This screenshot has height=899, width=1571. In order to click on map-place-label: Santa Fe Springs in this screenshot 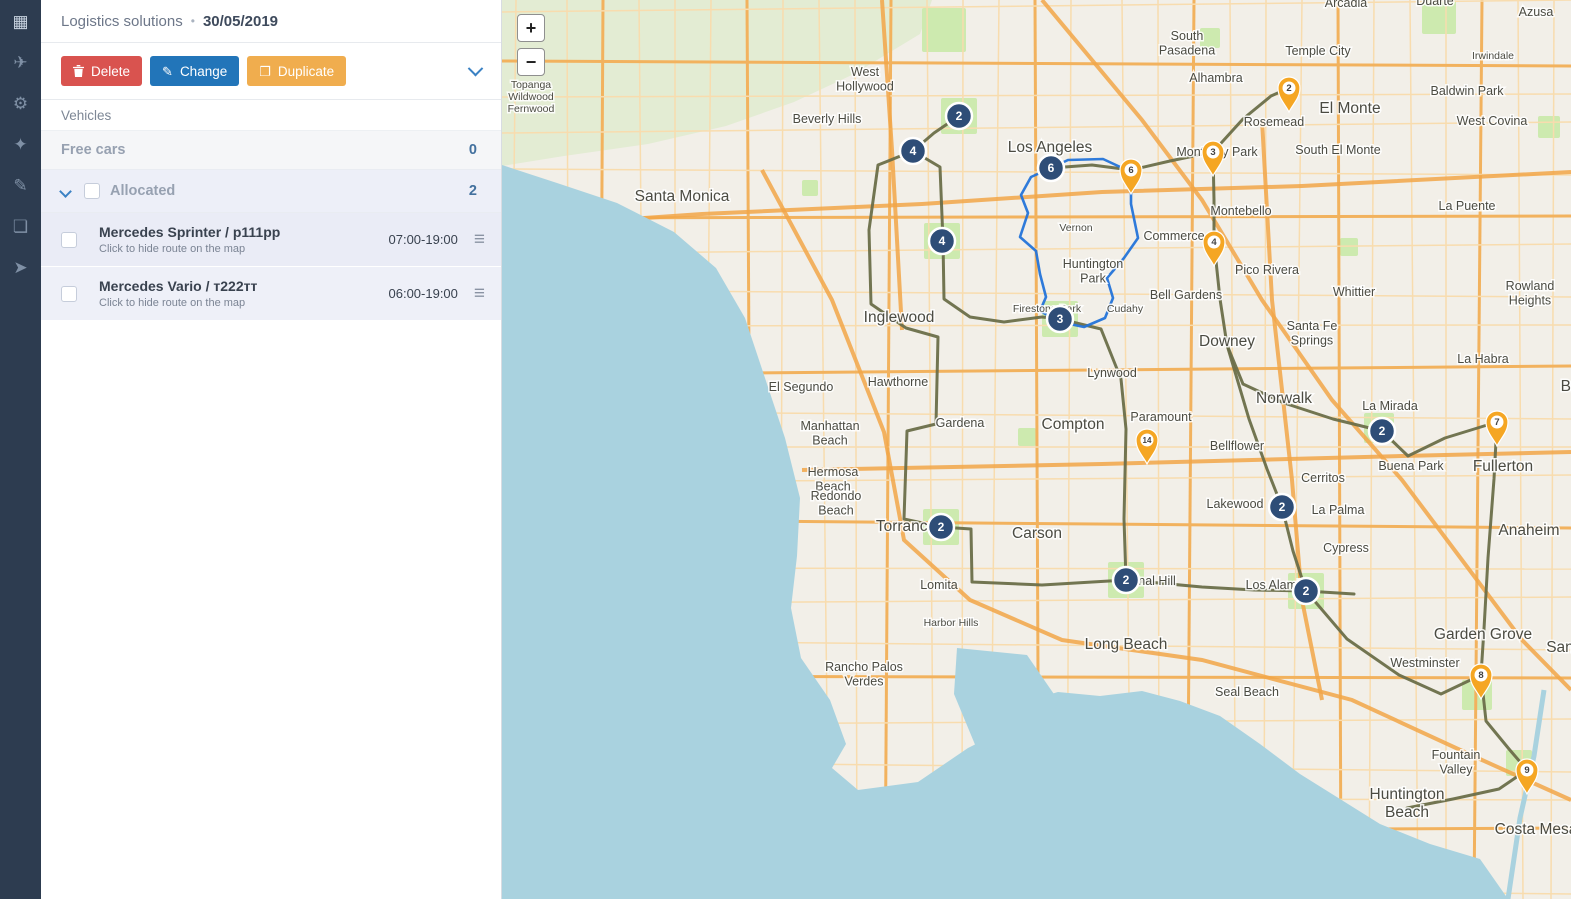, I will do `click(1312, 333)`.